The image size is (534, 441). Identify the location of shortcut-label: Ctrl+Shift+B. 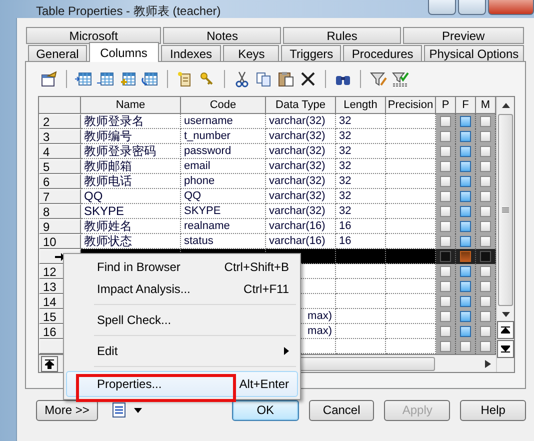
(256, 267).